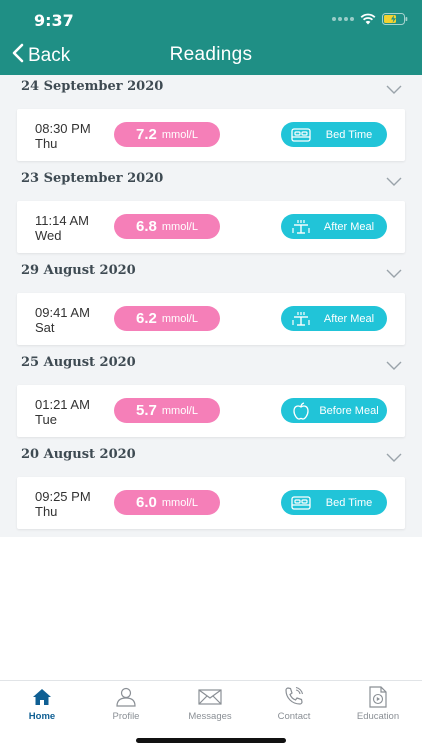  Describe the element at coordinates (54, 20) in the screenshot. I see `status-time: 9:37` at that location.